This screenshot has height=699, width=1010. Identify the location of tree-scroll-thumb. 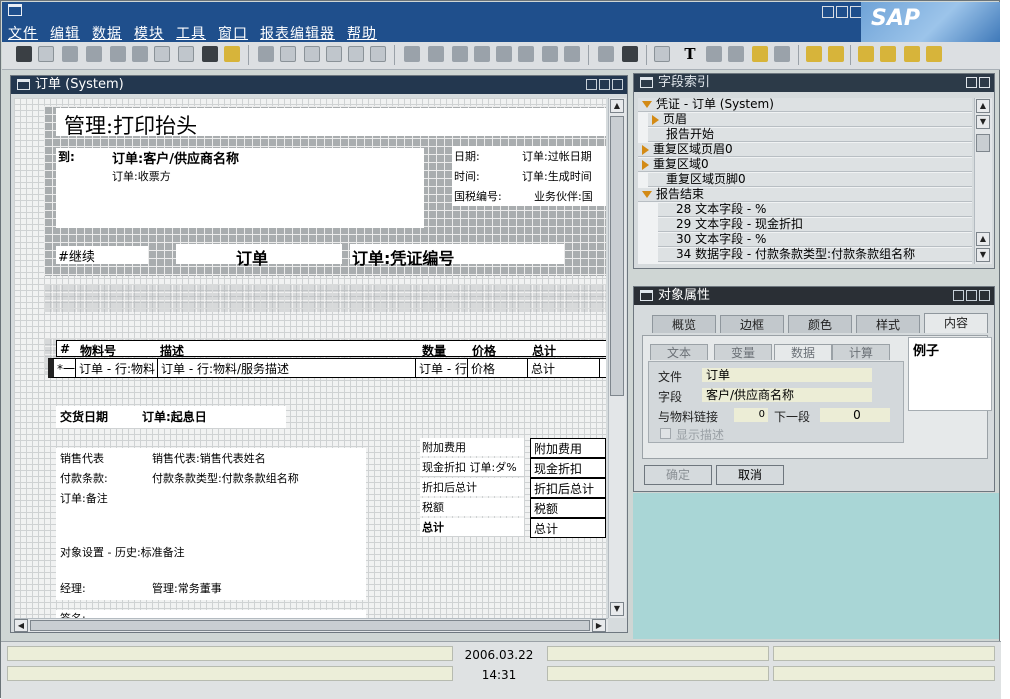
(983, 143).